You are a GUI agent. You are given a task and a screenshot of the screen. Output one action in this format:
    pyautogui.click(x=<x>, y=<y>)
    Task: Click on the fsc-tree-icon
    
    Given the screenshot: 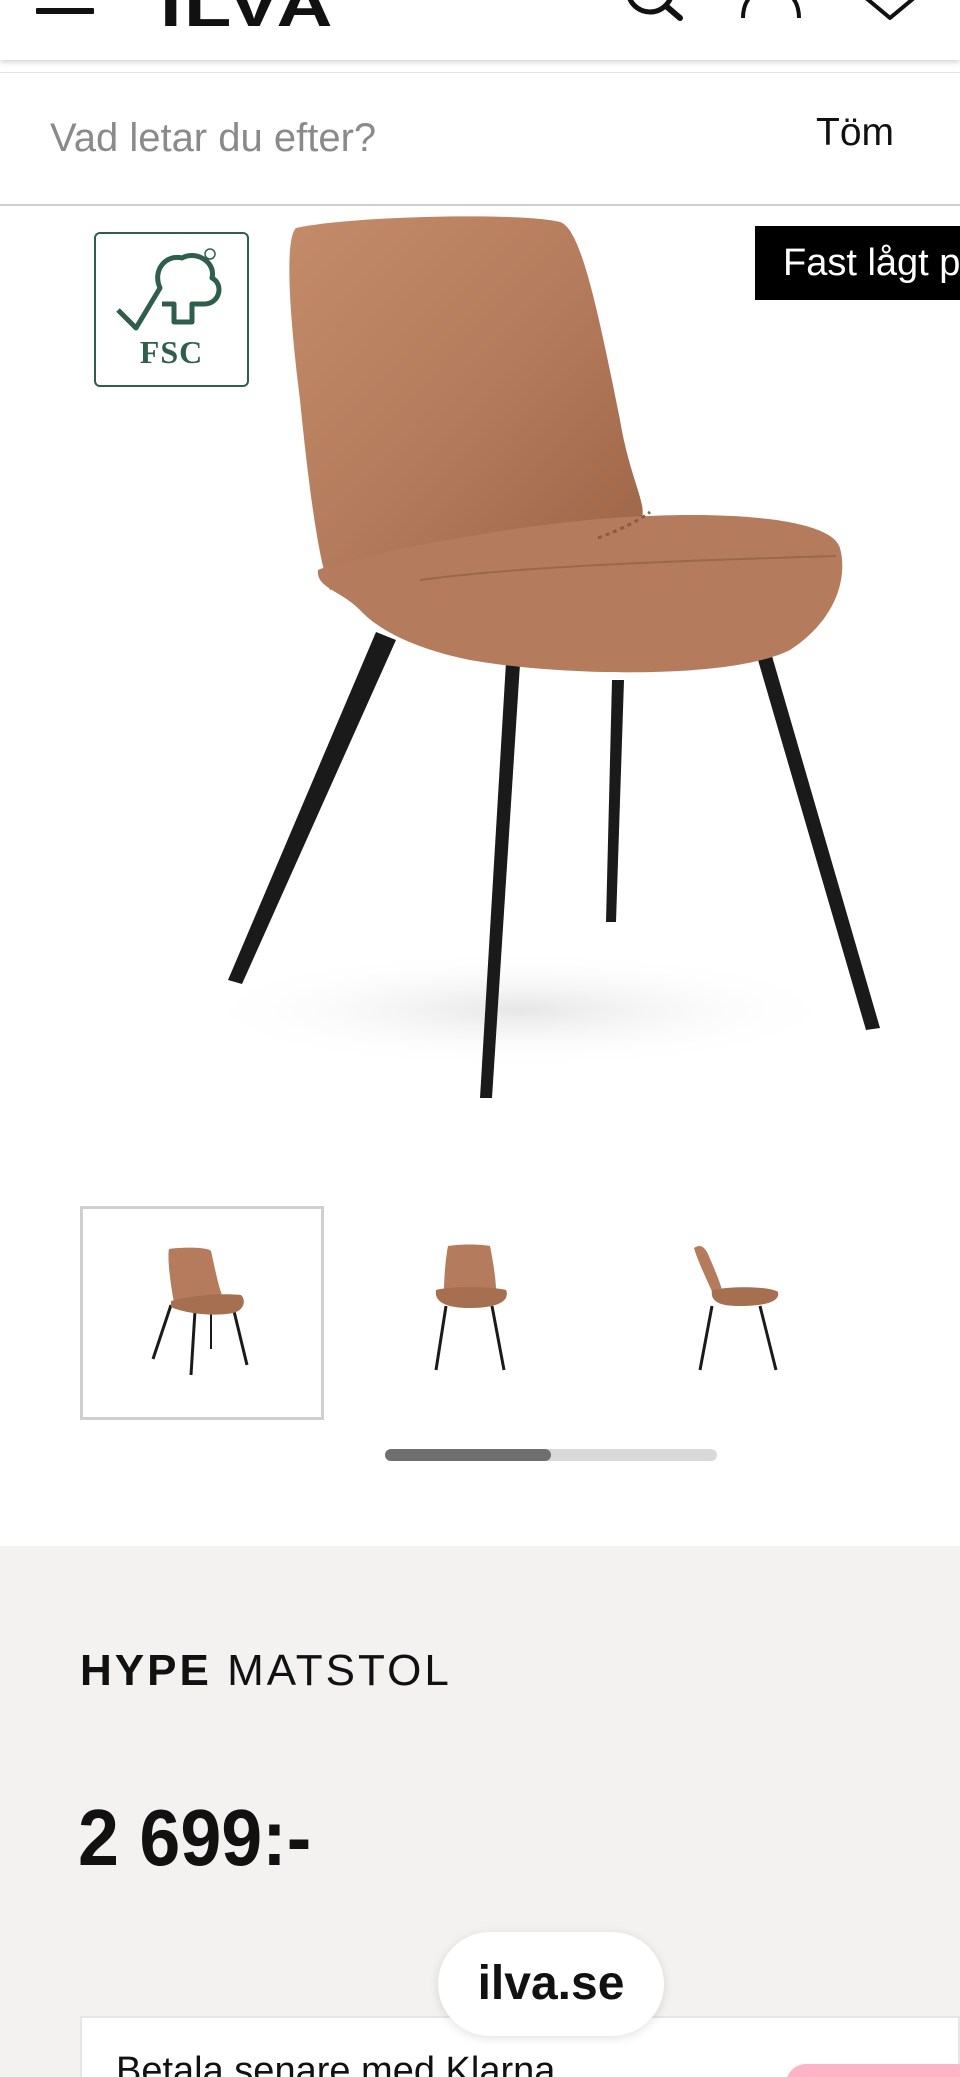 What is the action you would take?
    pyautogui.click(x=169, y=289)
    